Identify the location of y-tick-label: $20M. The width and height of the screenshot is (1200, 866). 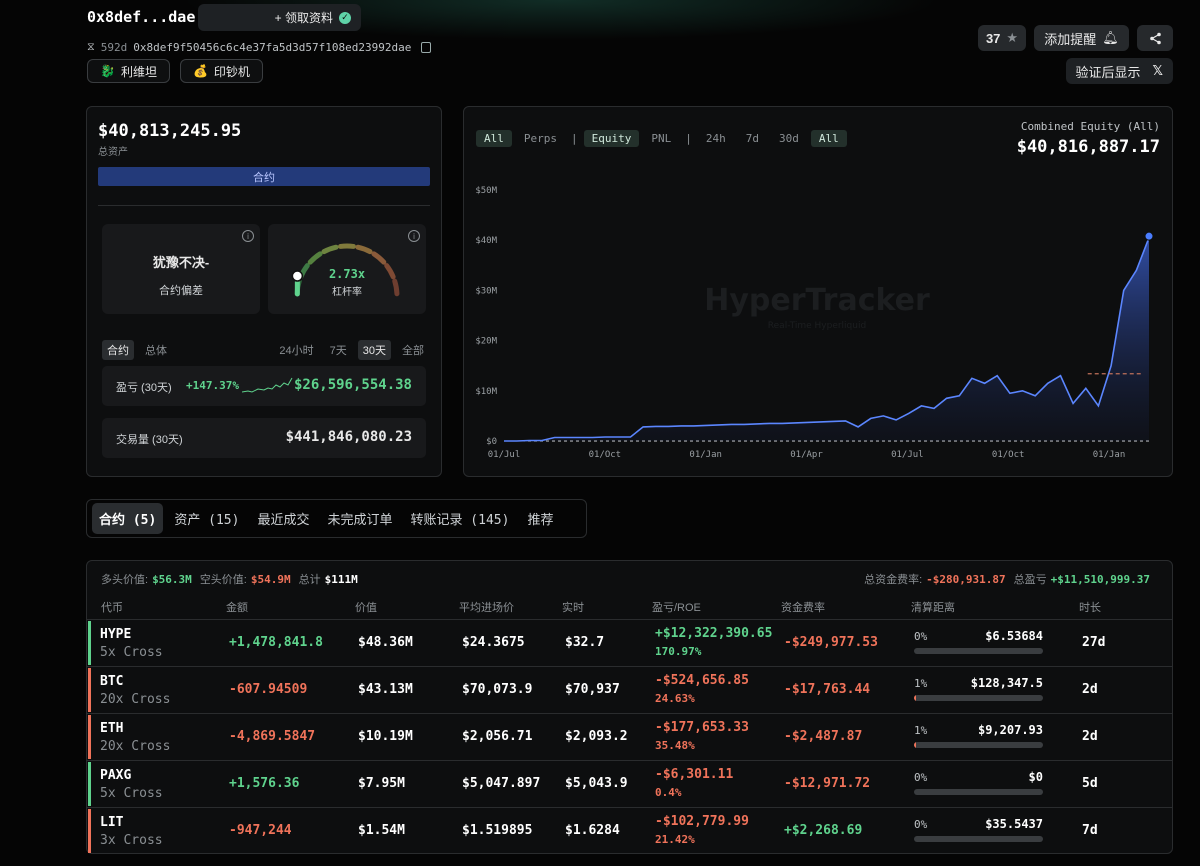
(486, 342).